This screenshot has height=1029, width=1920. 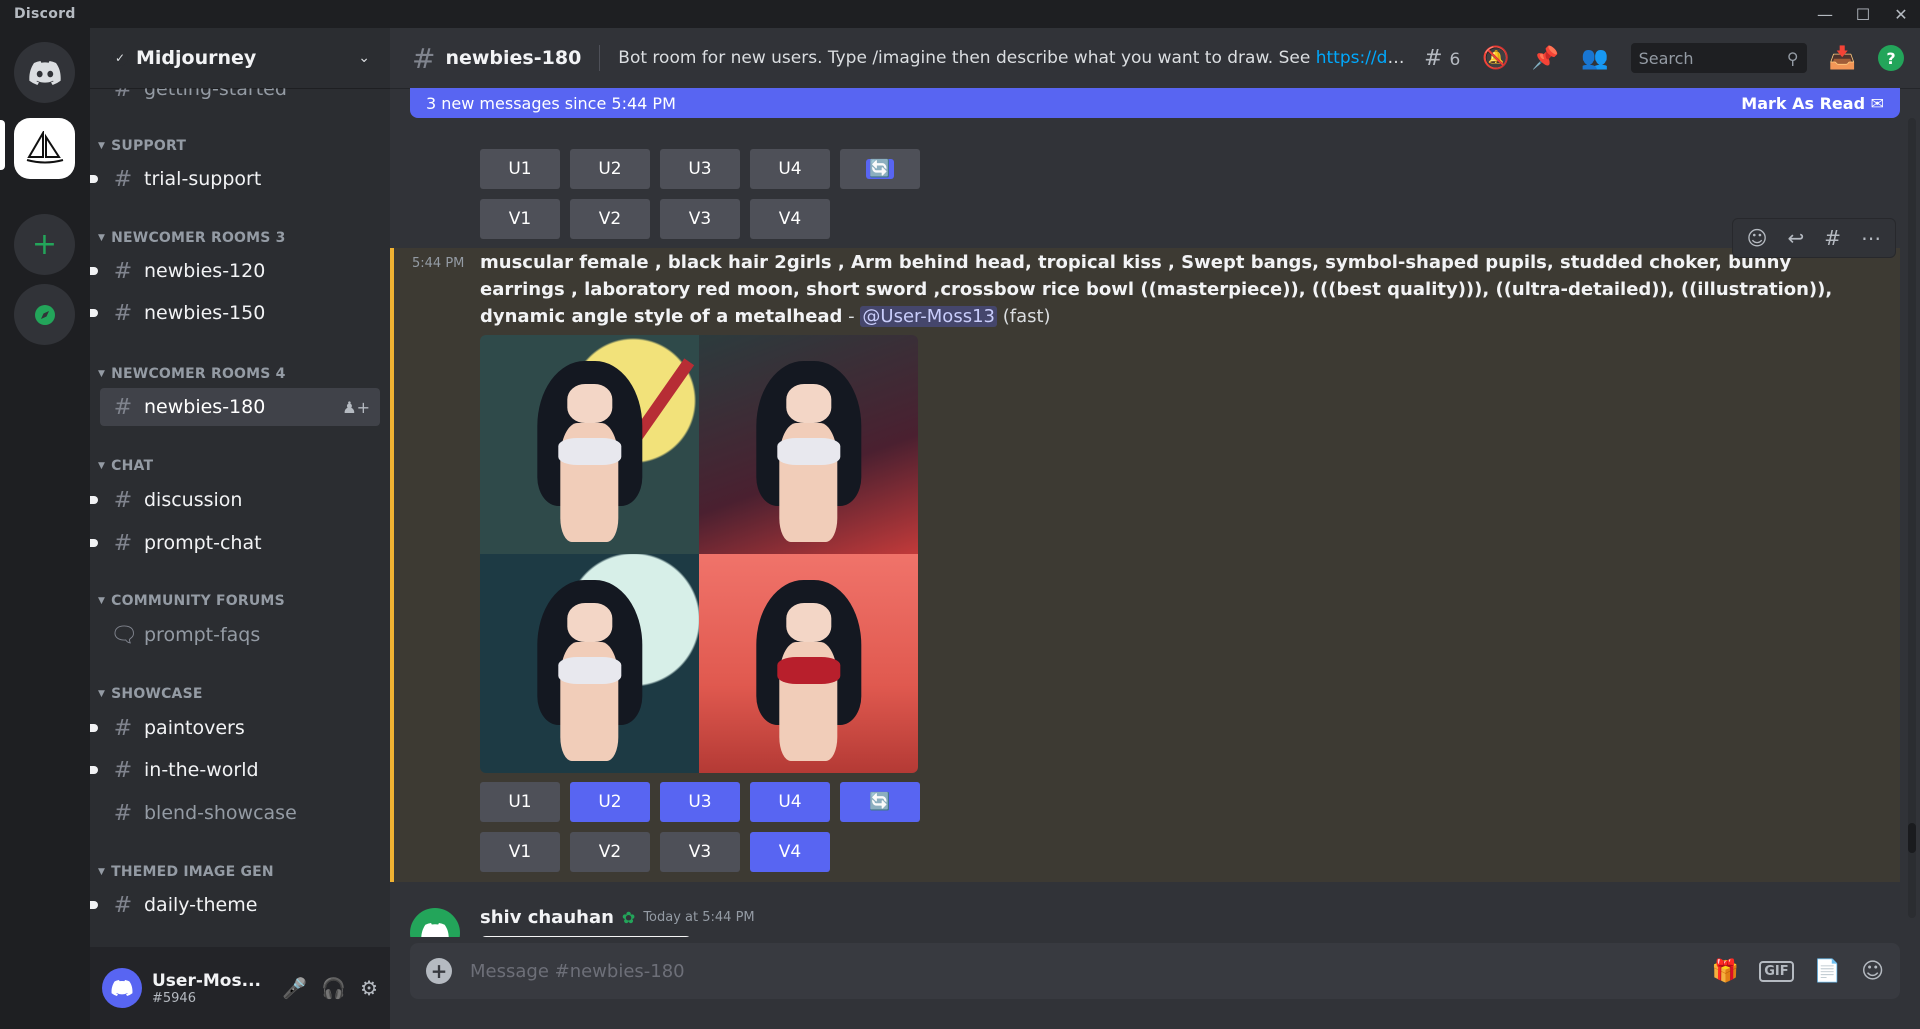 I want to click on create-thread-icon: #, so click(x=1832, y=238).